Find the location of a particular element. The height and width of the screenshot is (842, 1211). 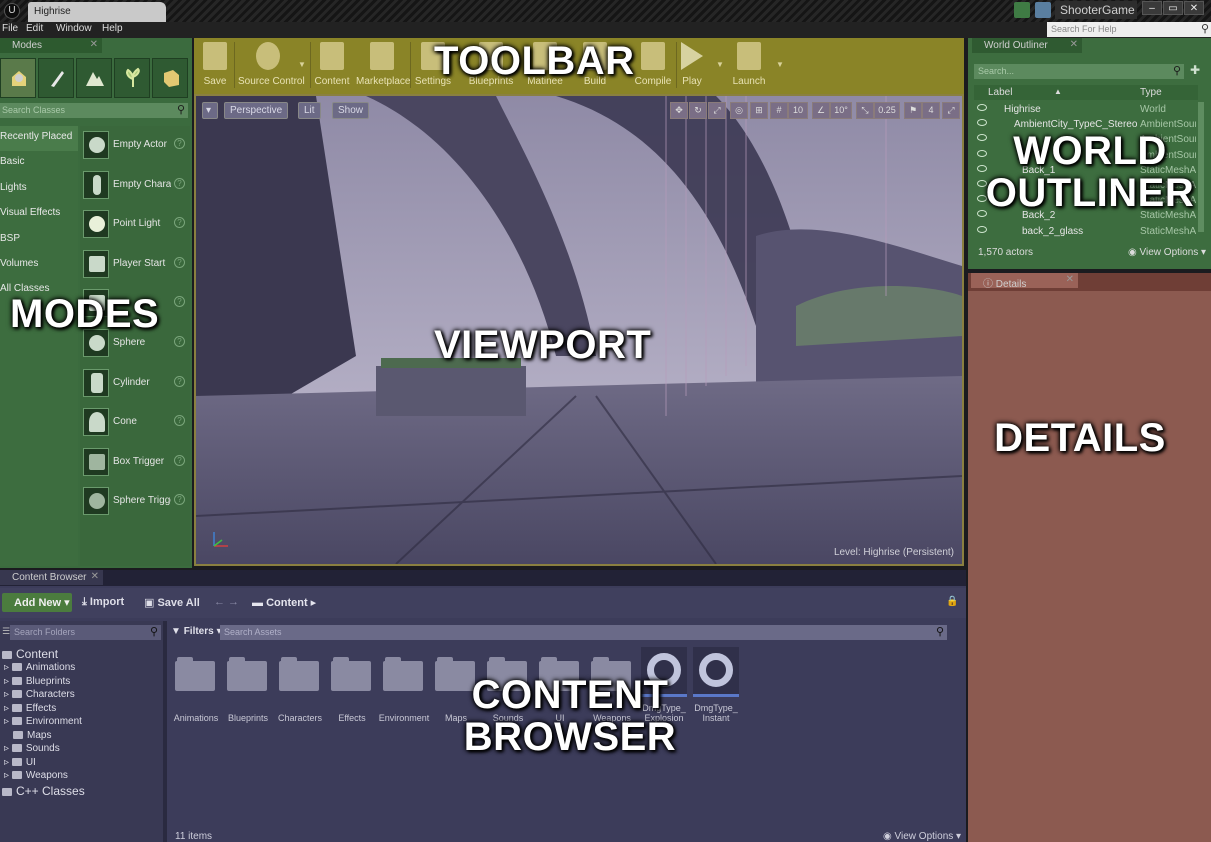

label-column-header: Label is located at coordinates (1000, 92).